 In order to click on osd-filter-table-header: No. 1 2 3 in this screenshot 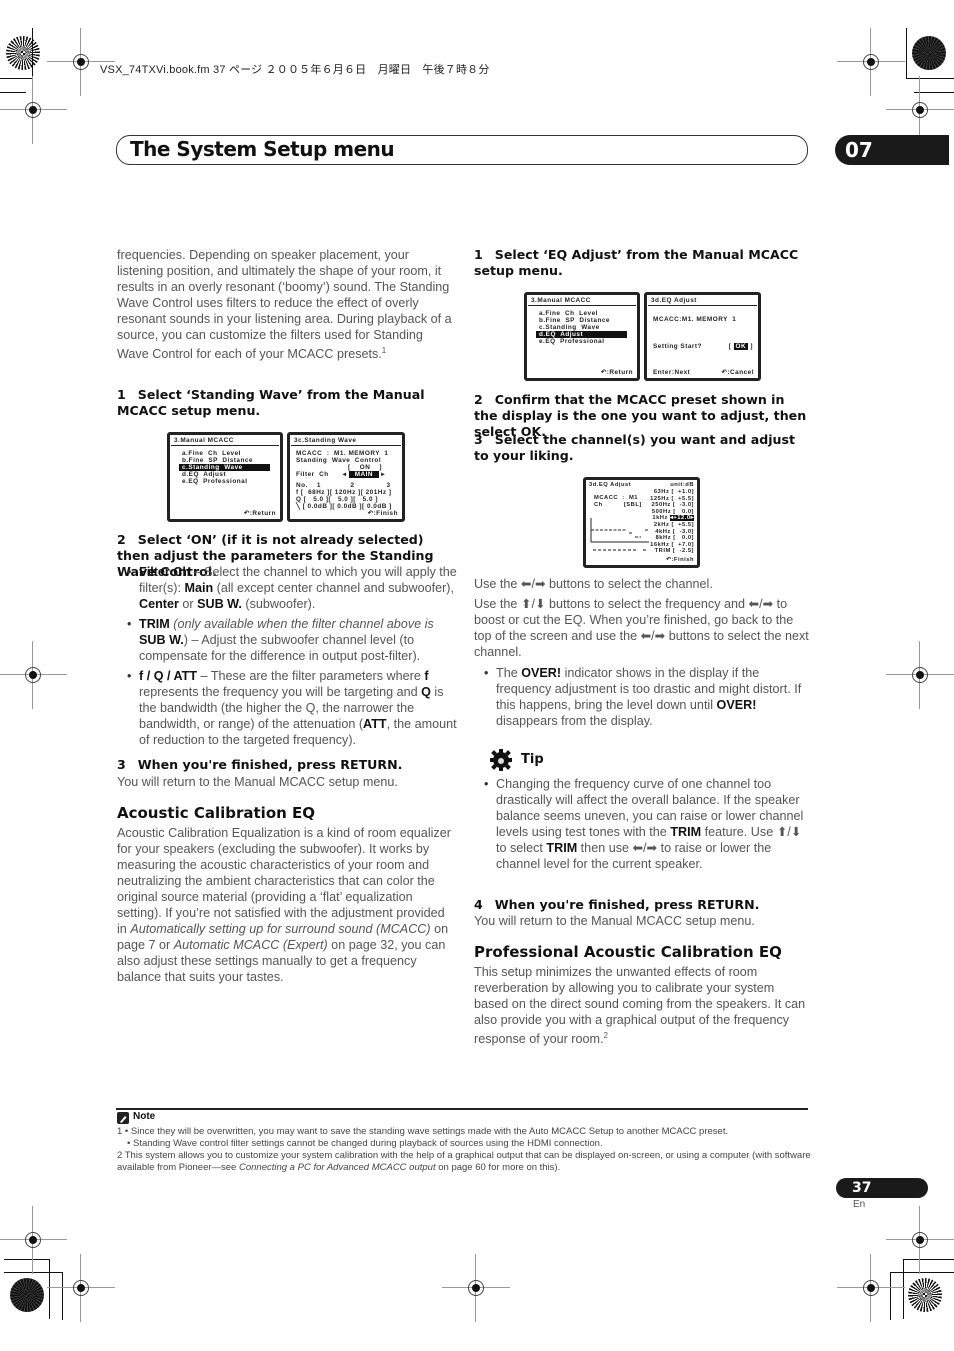, I will do `click(343, 485)`.